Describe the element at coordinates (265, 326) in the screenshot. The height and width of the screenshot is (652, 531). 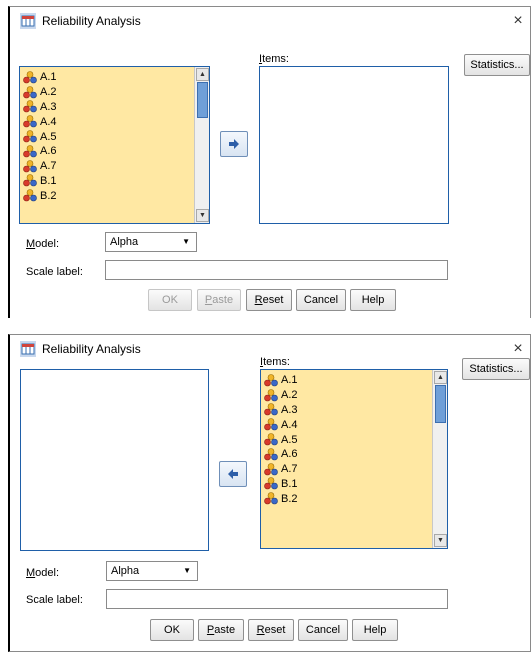
I see `background-strip` at that location.